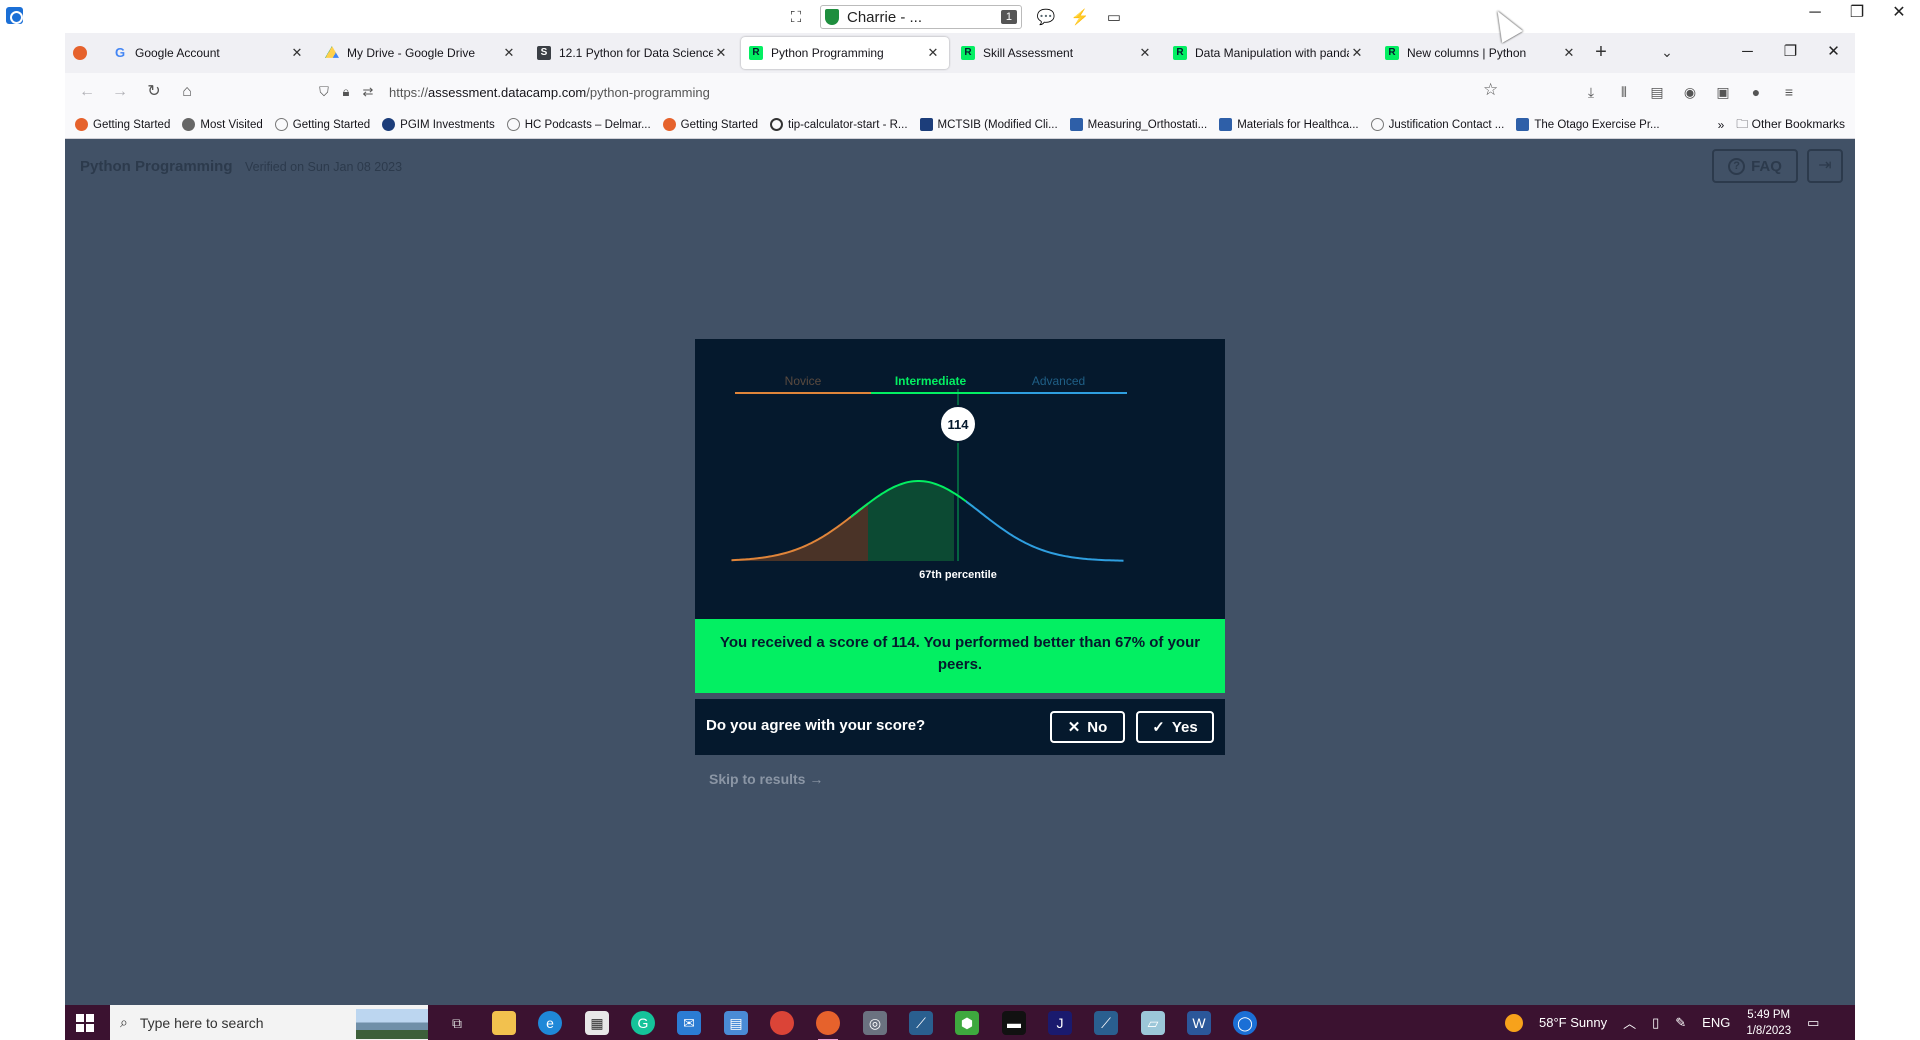 This screenshot has height=1040, width=1920. Describe the element at coordinates (736, 1023) in the screenshot. I see `calculator-icon: ▤` at that location.